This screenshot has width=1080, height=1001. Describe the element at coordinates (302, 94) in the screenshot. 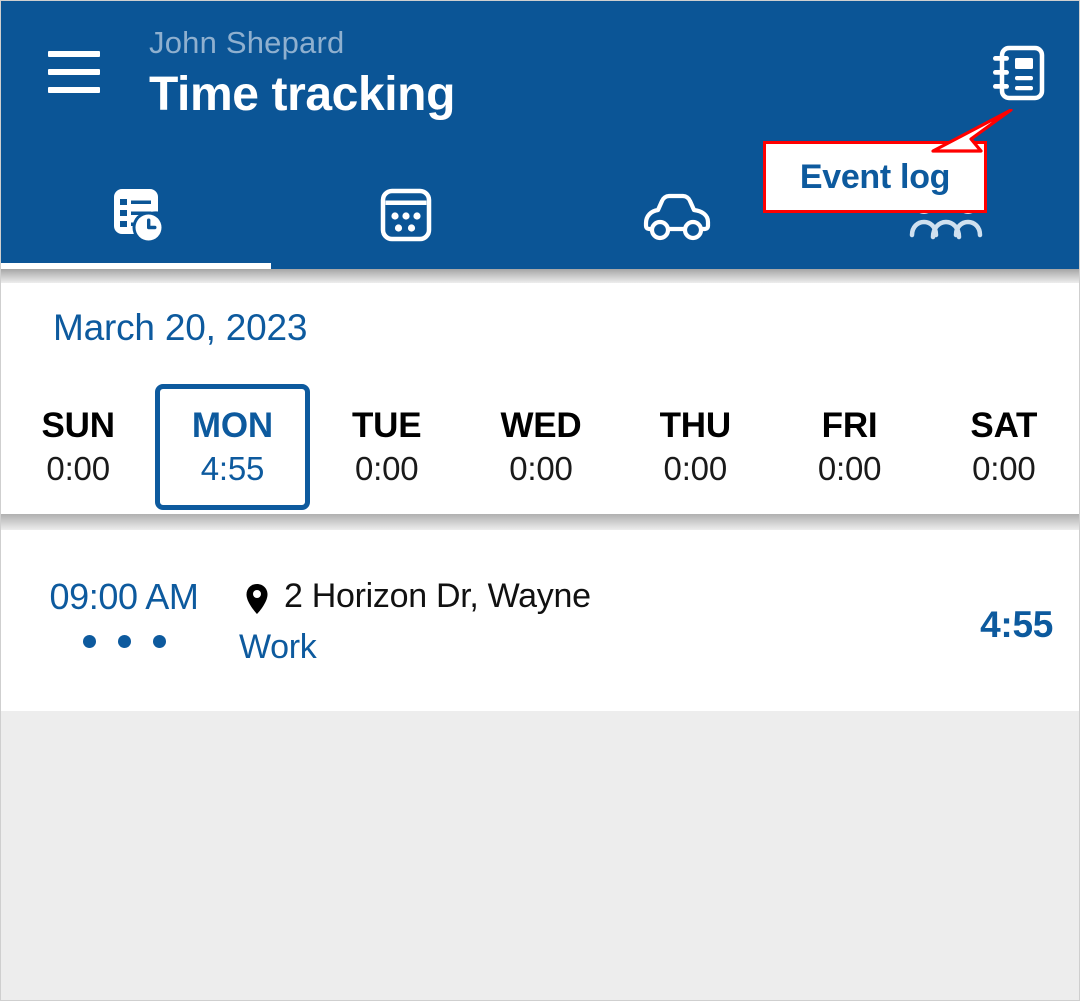

I see `page-title: Time tracking` at that location.